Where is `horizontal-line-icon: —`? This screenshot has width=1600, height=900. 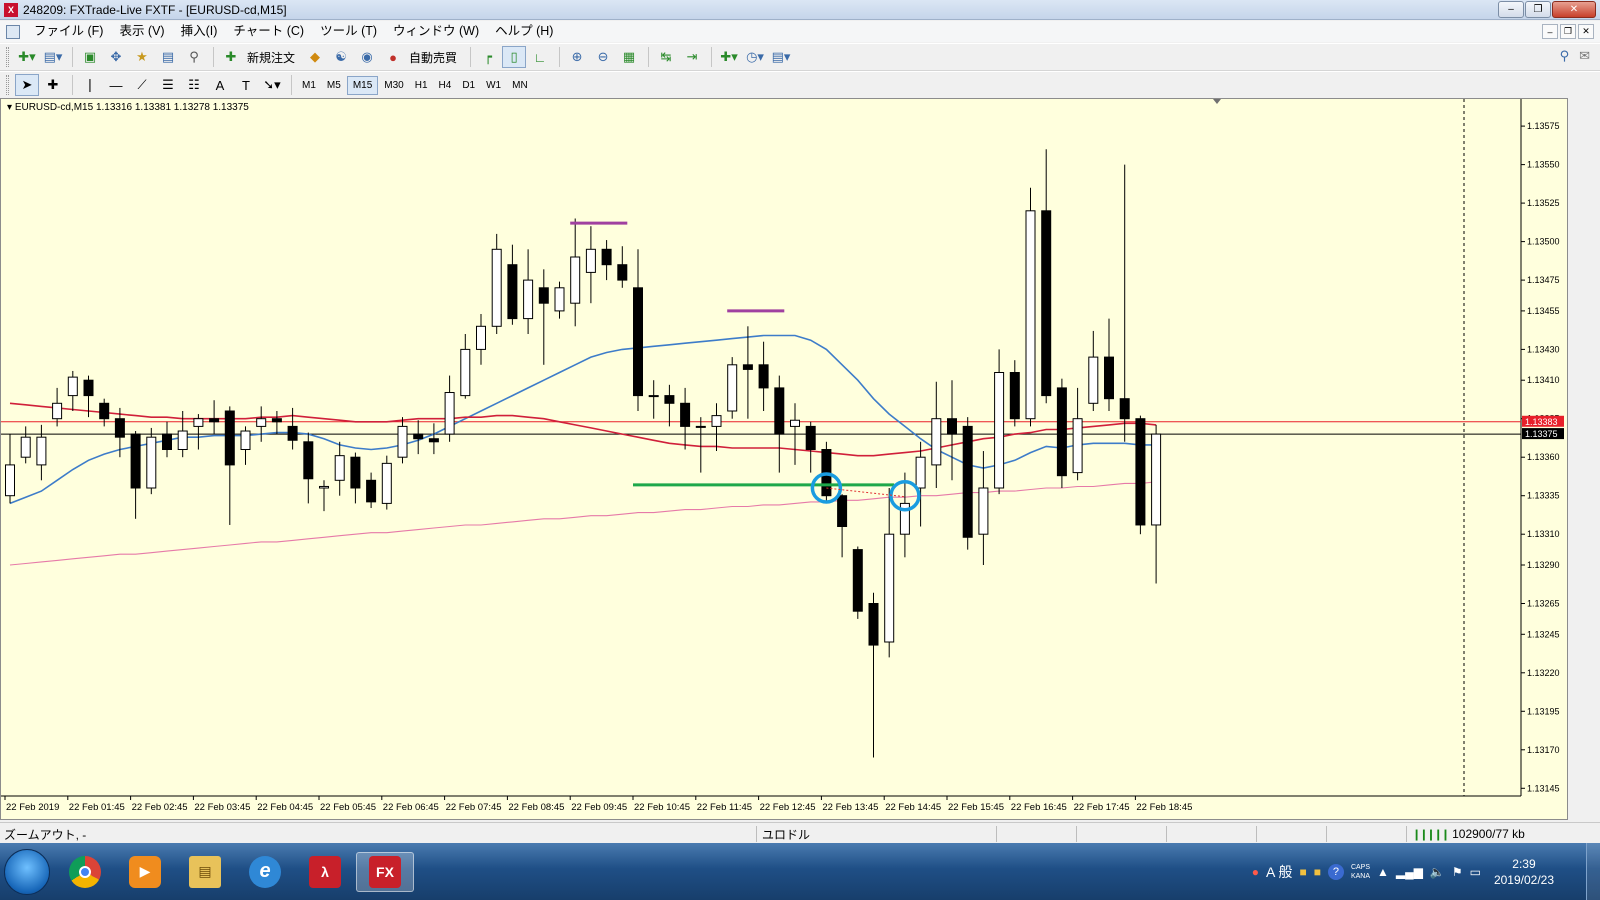 horizontal-line-icon: — is located at coordinates (116, 85).